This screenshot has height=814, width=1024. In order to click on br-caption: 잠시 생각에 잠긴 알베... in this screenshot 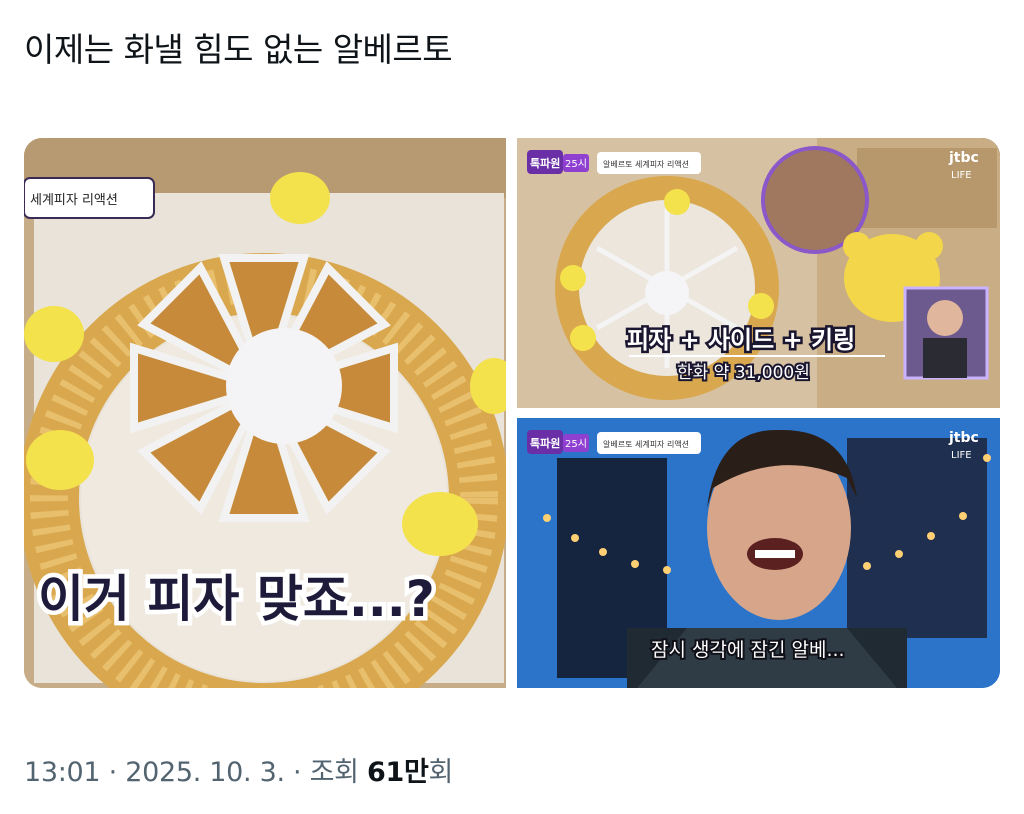, I will do `click(748, 650)`.